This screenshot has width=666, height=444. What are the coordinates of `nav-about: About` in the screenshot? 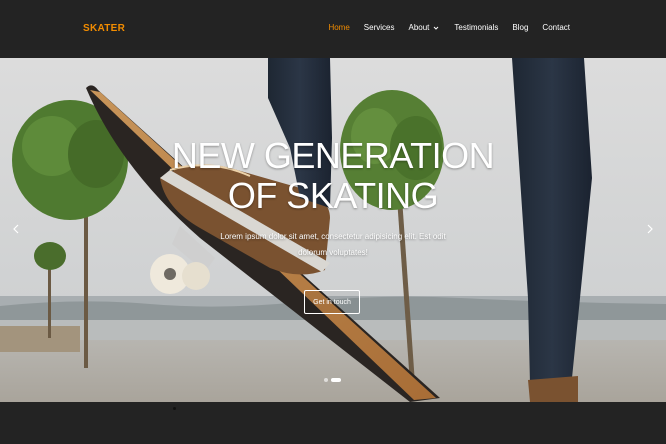 It's located at (424, 27).